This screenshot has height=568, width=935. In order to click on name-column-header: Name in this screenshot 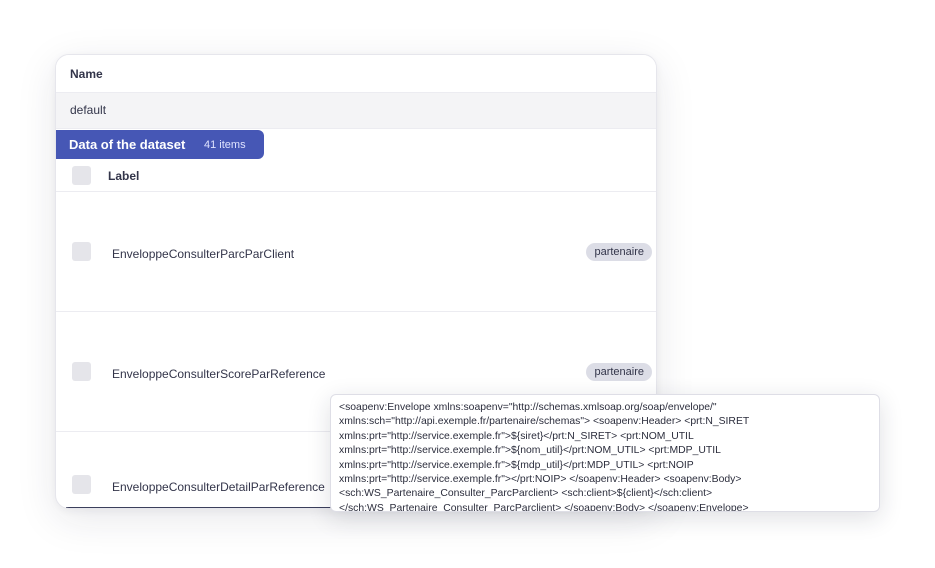, I will do `click(356, 74)`.